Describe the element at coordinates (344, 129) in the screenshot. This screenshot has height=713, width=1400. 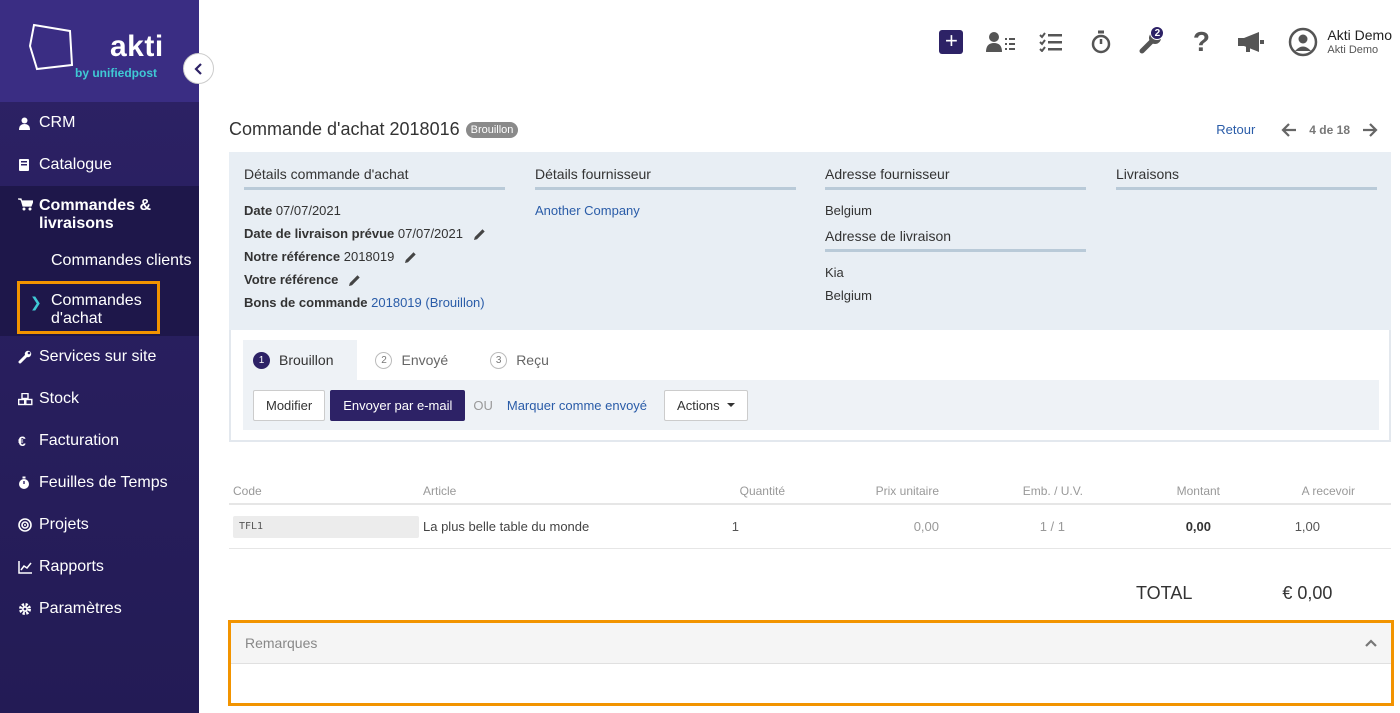
I see `page-title-text: Commande d'achat 2018016` at that location.